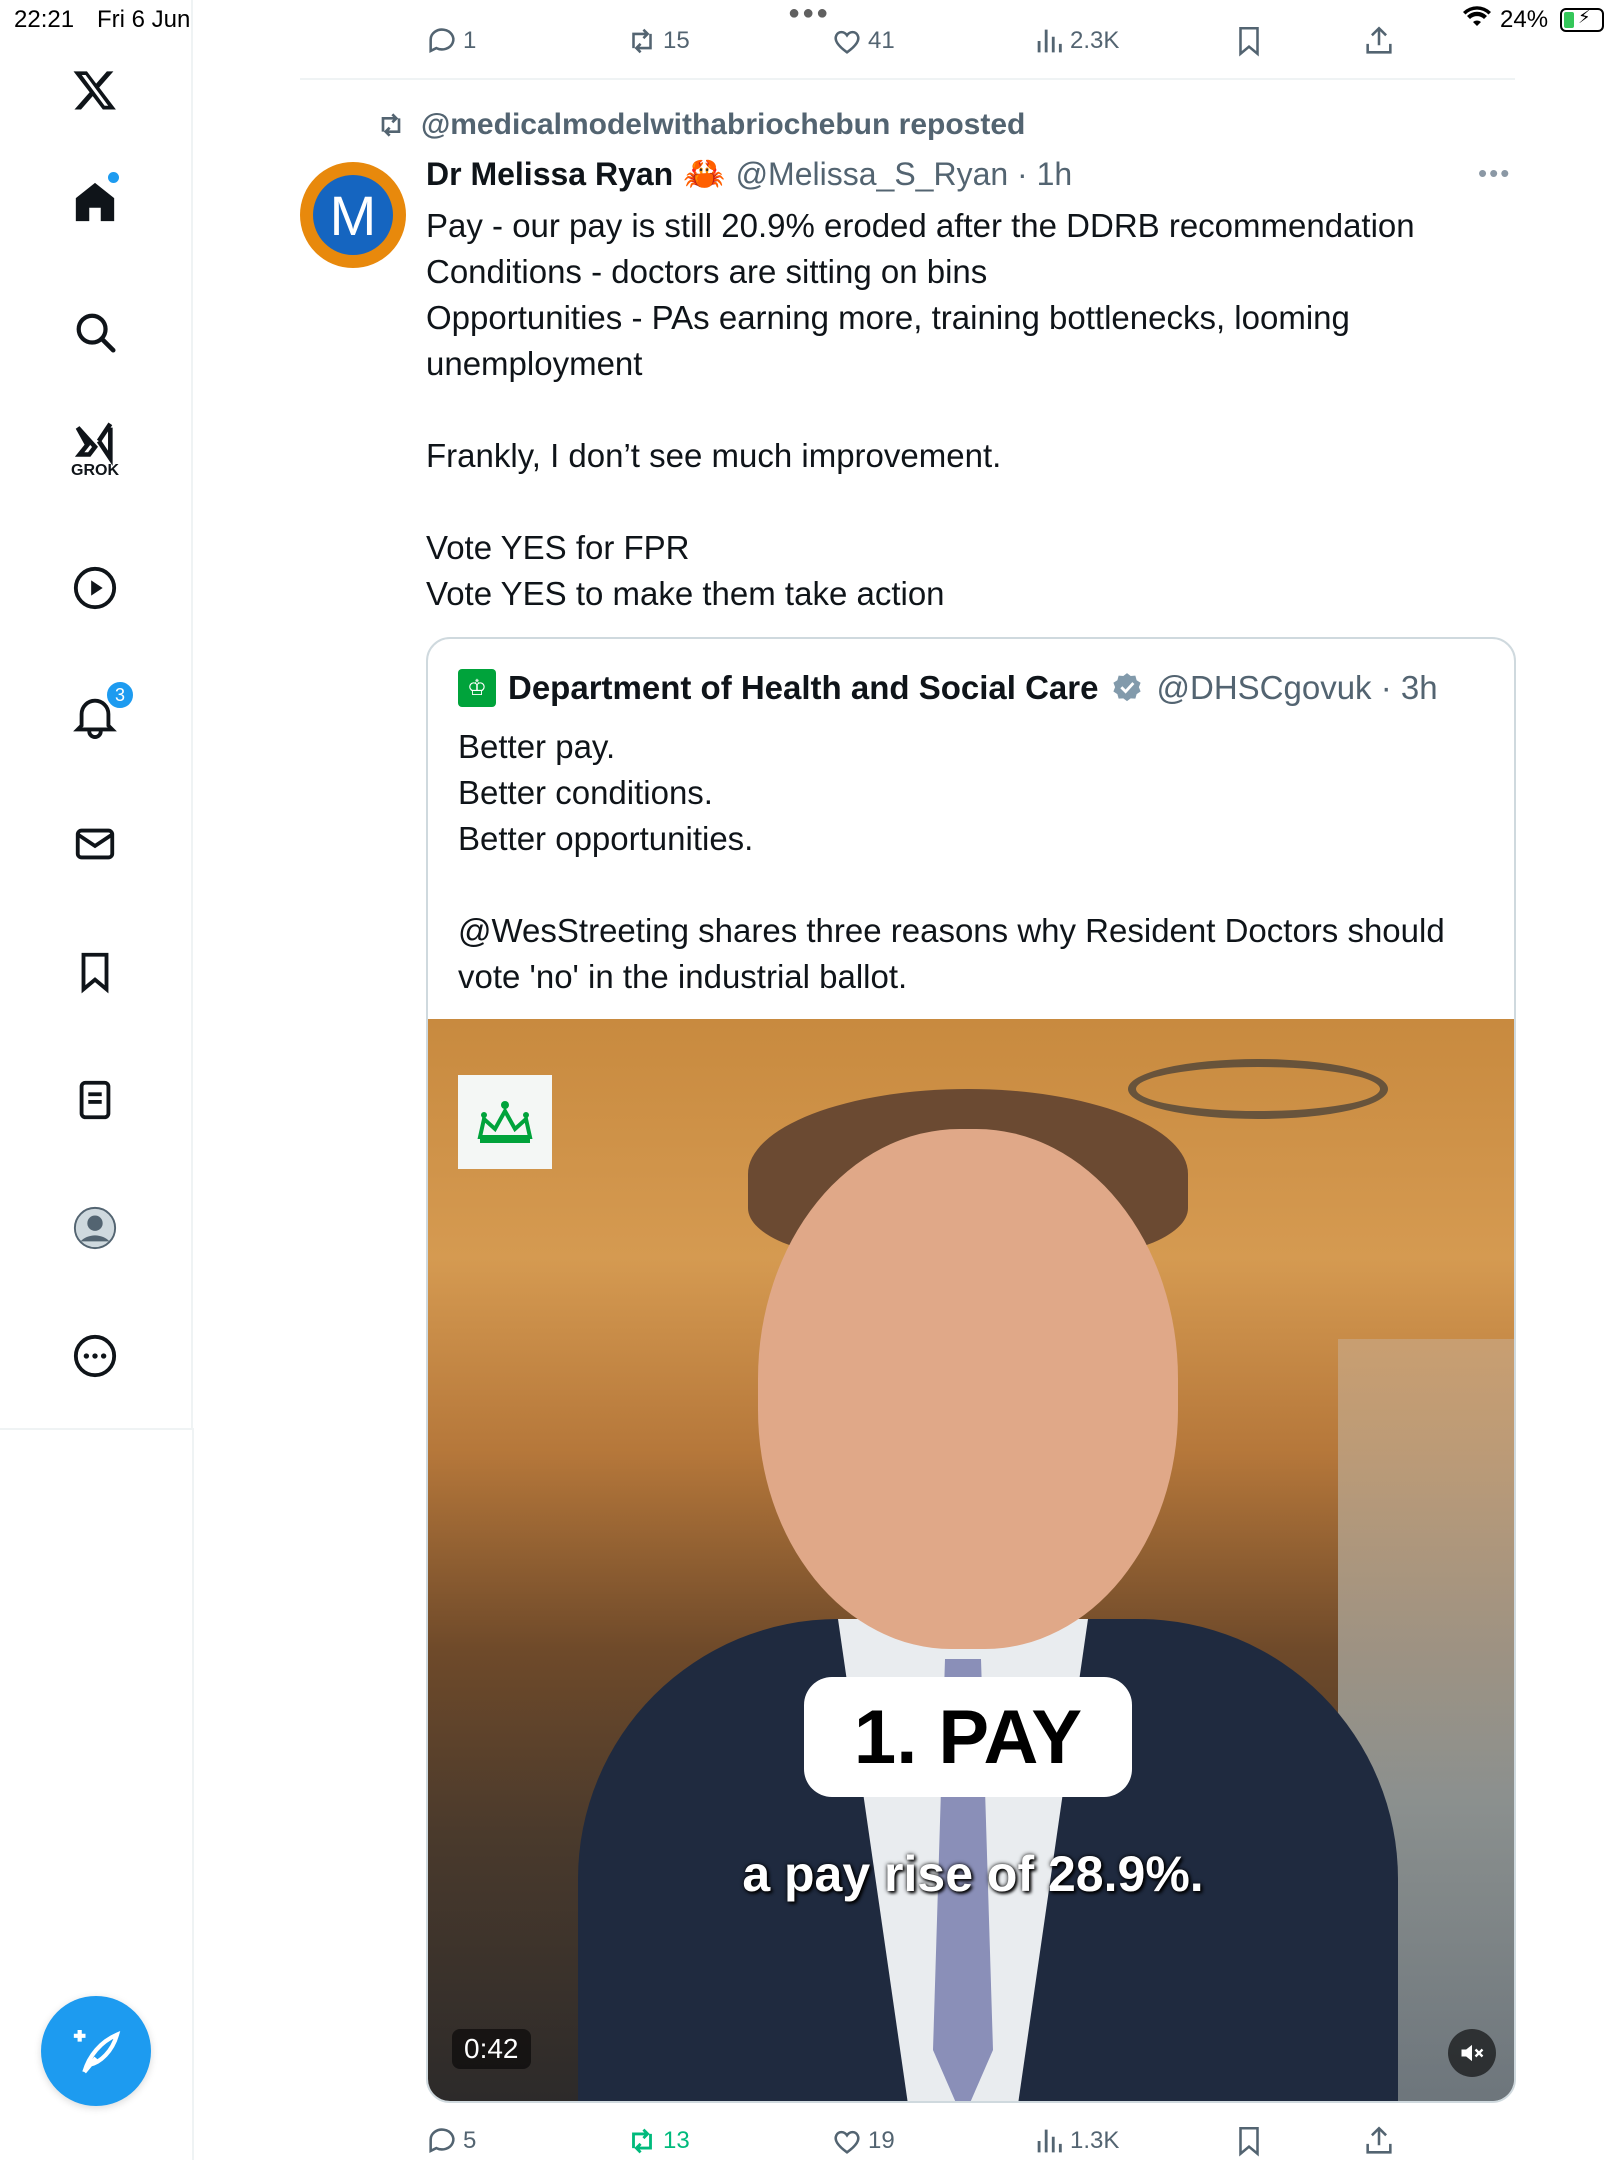 The height and width of the screenshot is (2160, 1620). What do you see at coordinates (1258, 1089) in the screenshot?
I see `video-background-ring` at bounding box center [1258, 1089].